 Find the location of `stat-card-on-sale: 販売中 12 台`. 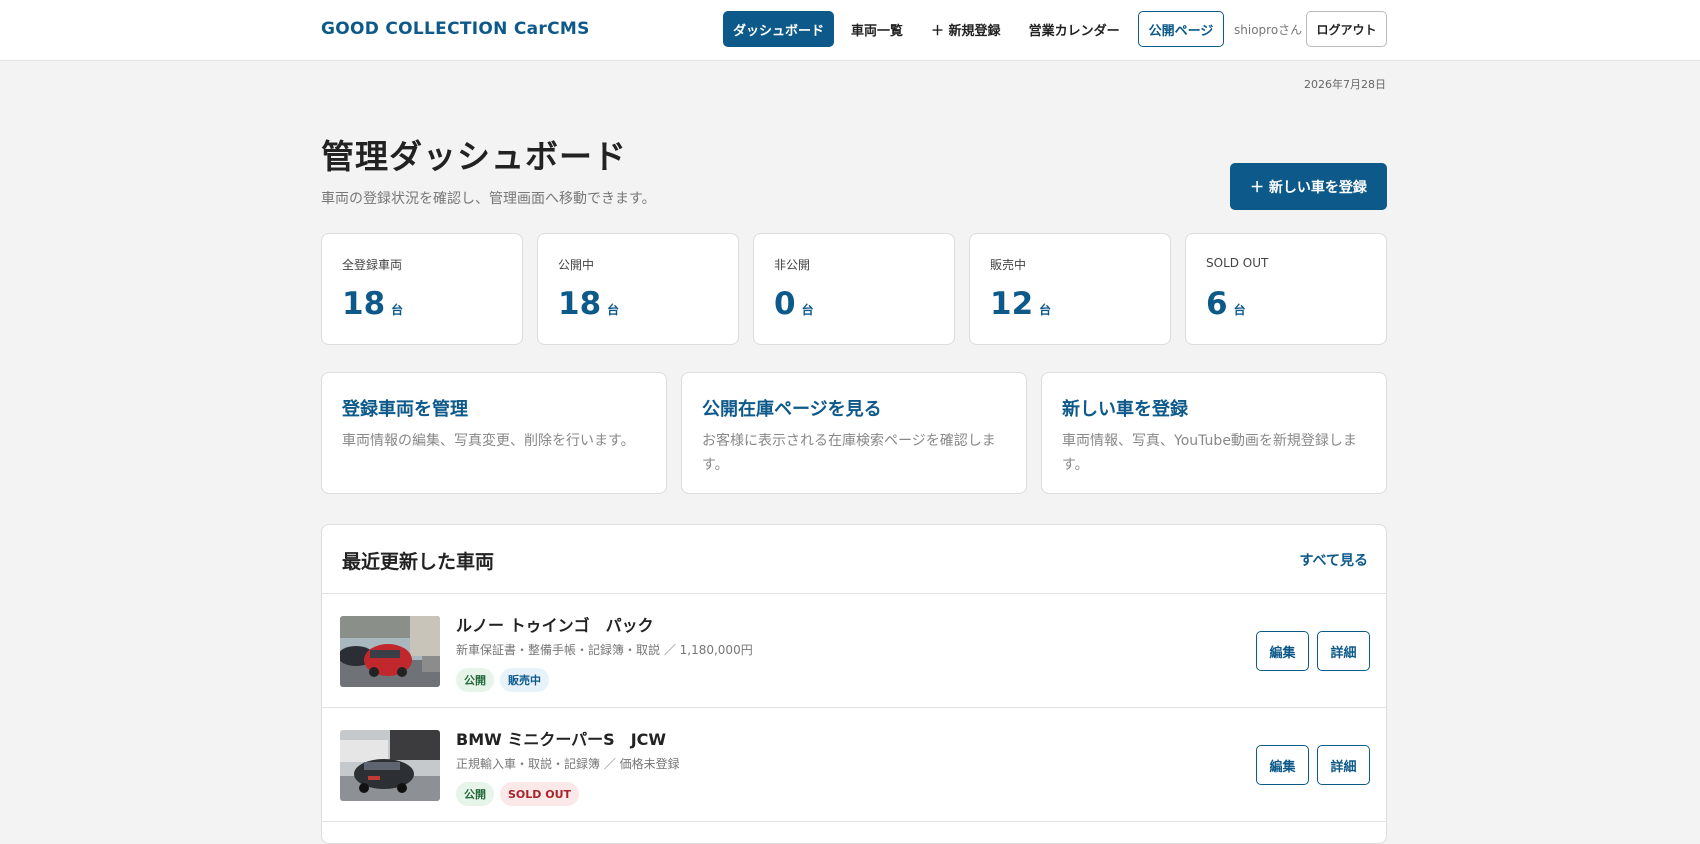

stat-card-on-sale: 販売中 12 台 is located at coordinates (1070, 289).